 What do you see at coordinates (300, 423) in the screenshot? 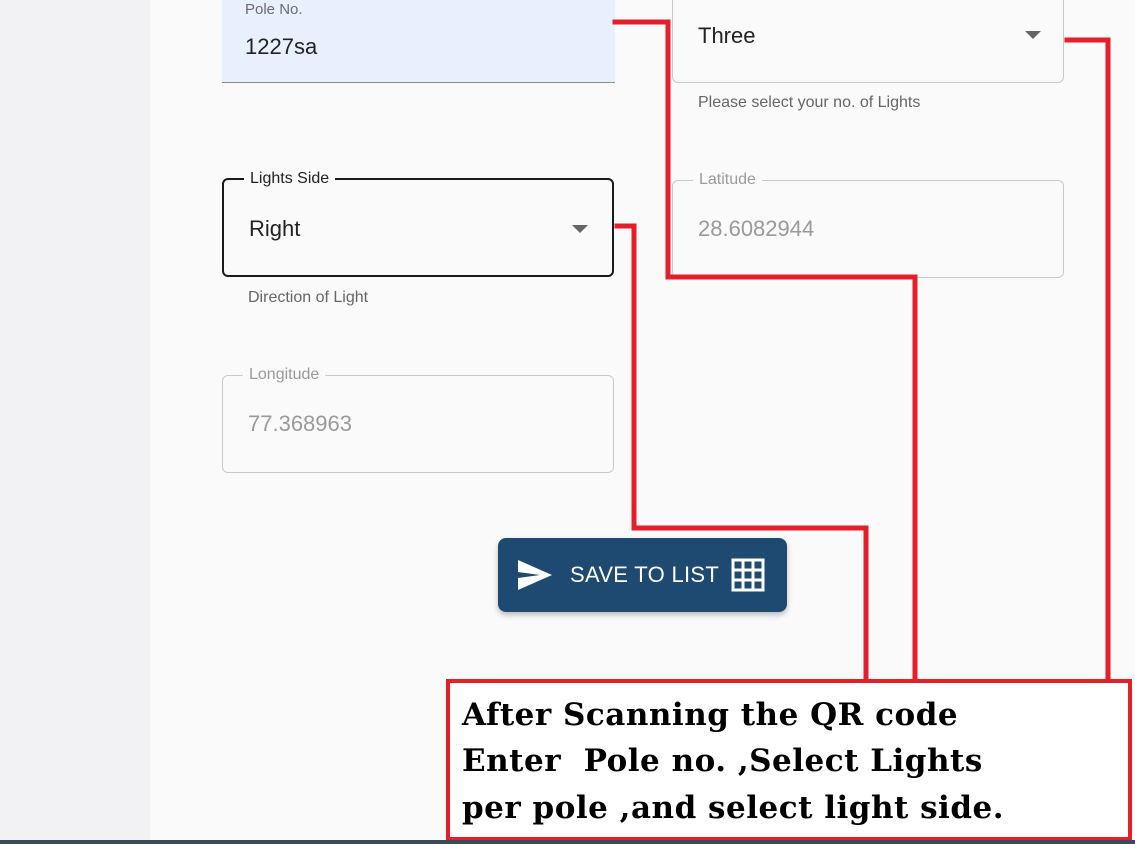
I see `longitude-value: 77.368963` at bounding box center [300, 423].